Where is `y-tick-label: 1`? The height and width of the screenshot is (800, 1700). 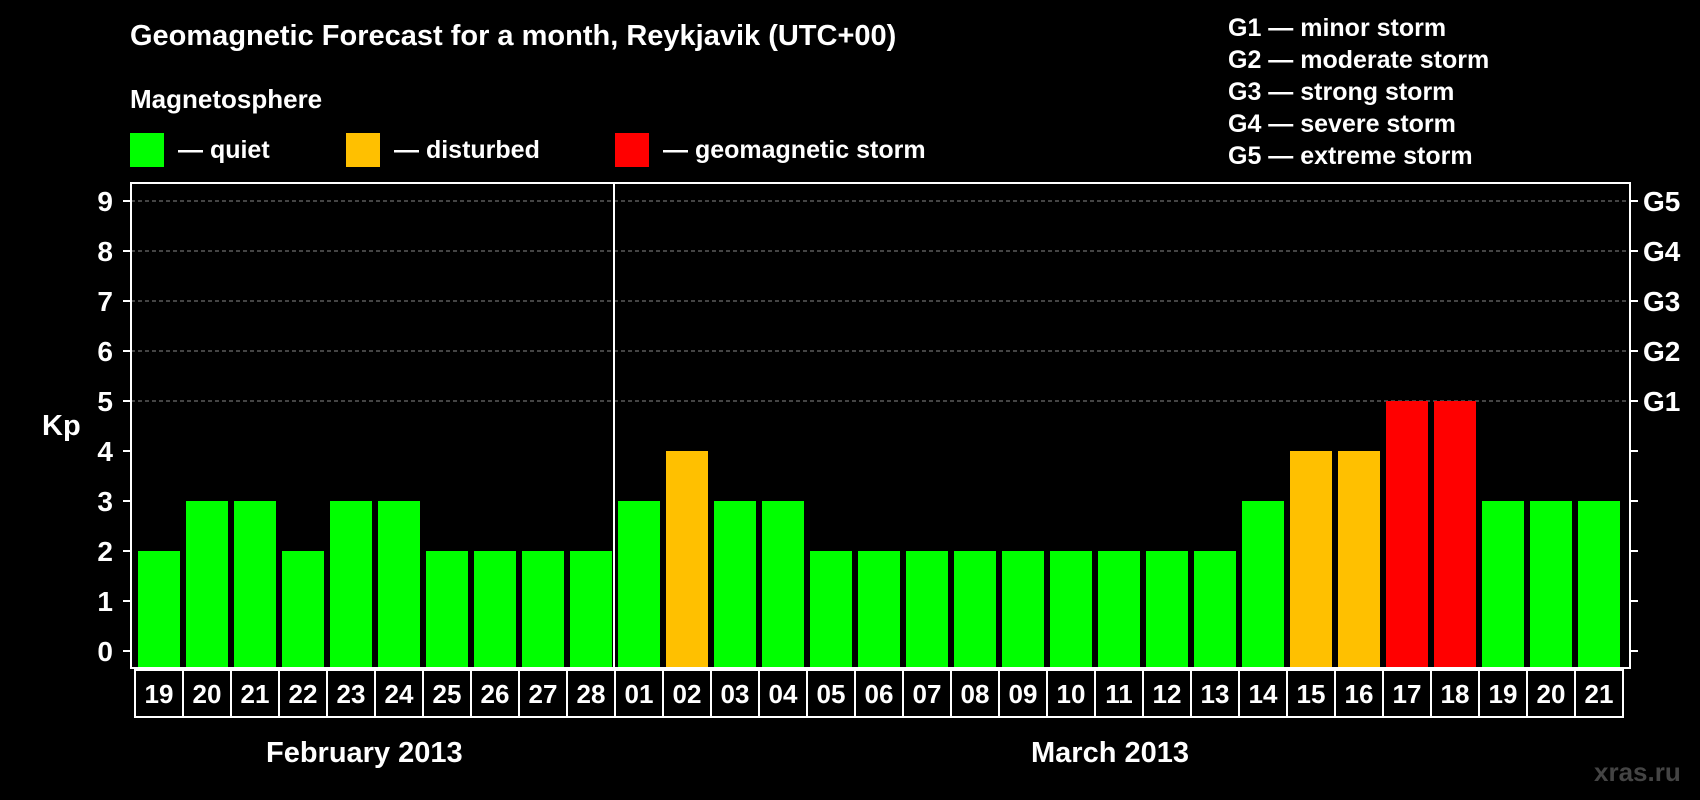
y-tick-label: 1 is located at coordinates (105, 601).